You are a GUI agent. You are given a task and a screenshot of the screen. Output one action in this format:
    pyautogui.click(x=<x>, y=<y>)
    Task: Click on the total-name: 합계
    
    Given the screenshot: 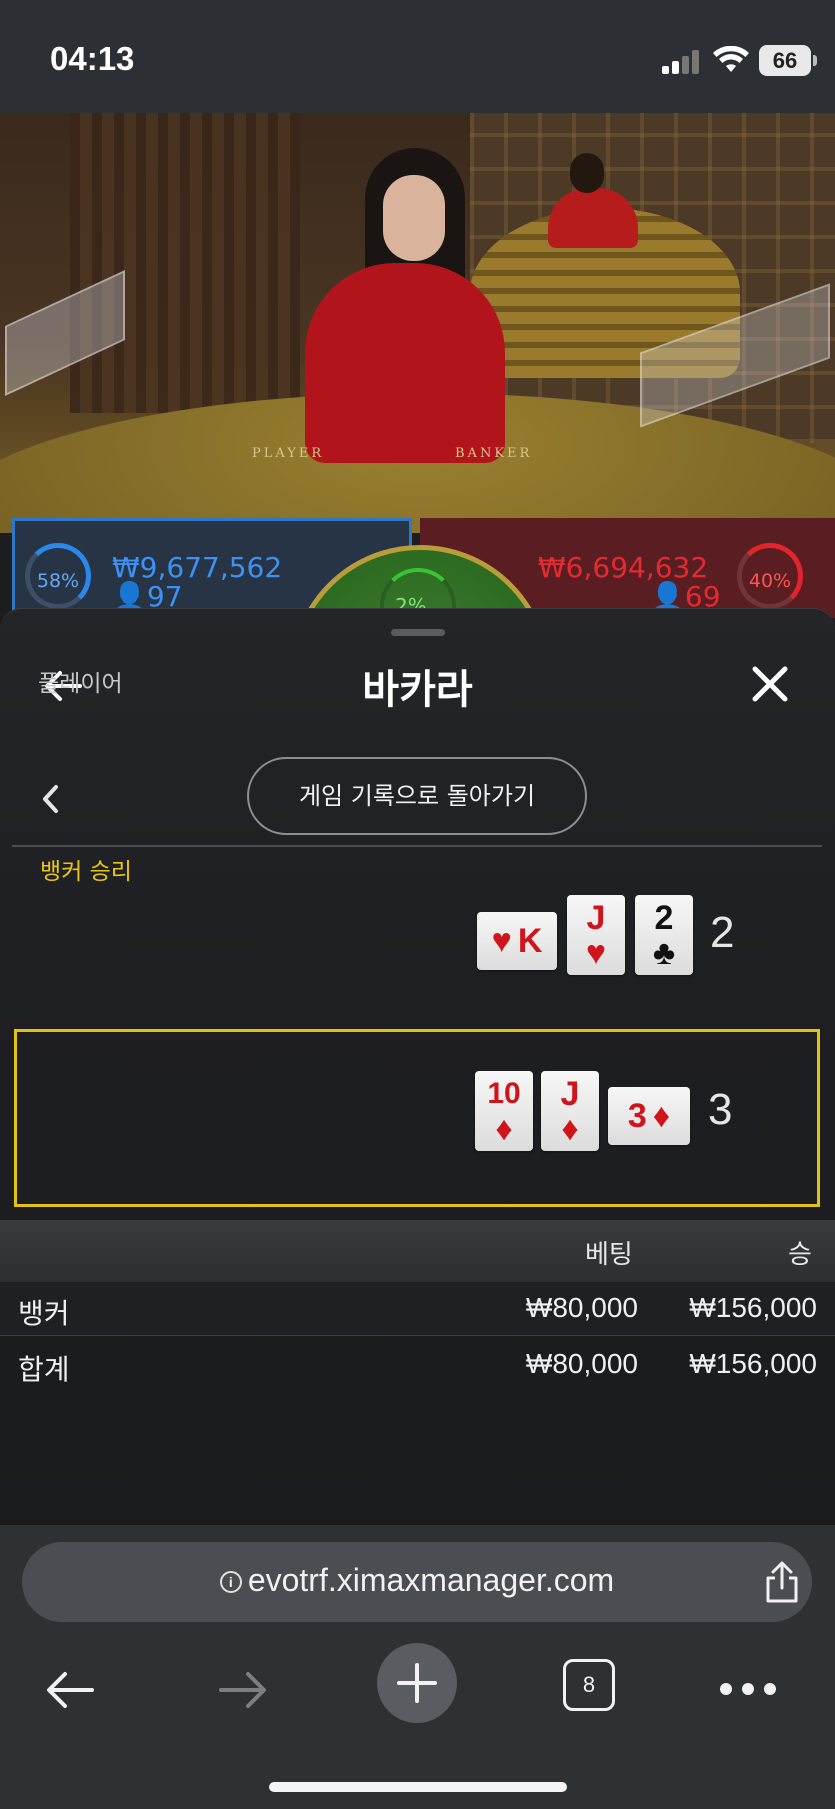 What is the action you would take?
    pyautogui.click(x=44, y=1369)
    